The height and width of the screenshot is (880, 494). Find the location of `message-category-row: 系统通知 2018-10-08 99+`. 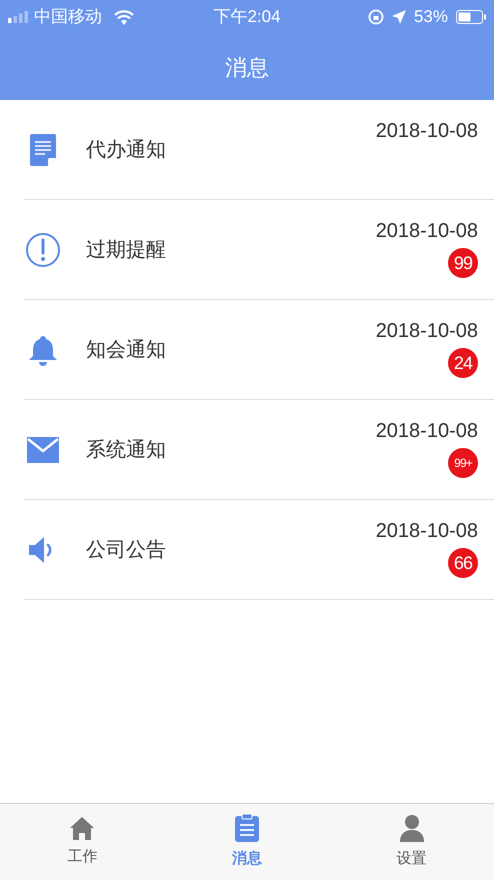

message-category-row: 系统通知 2018-10-08 99+ is located at coordinates (259, 450).